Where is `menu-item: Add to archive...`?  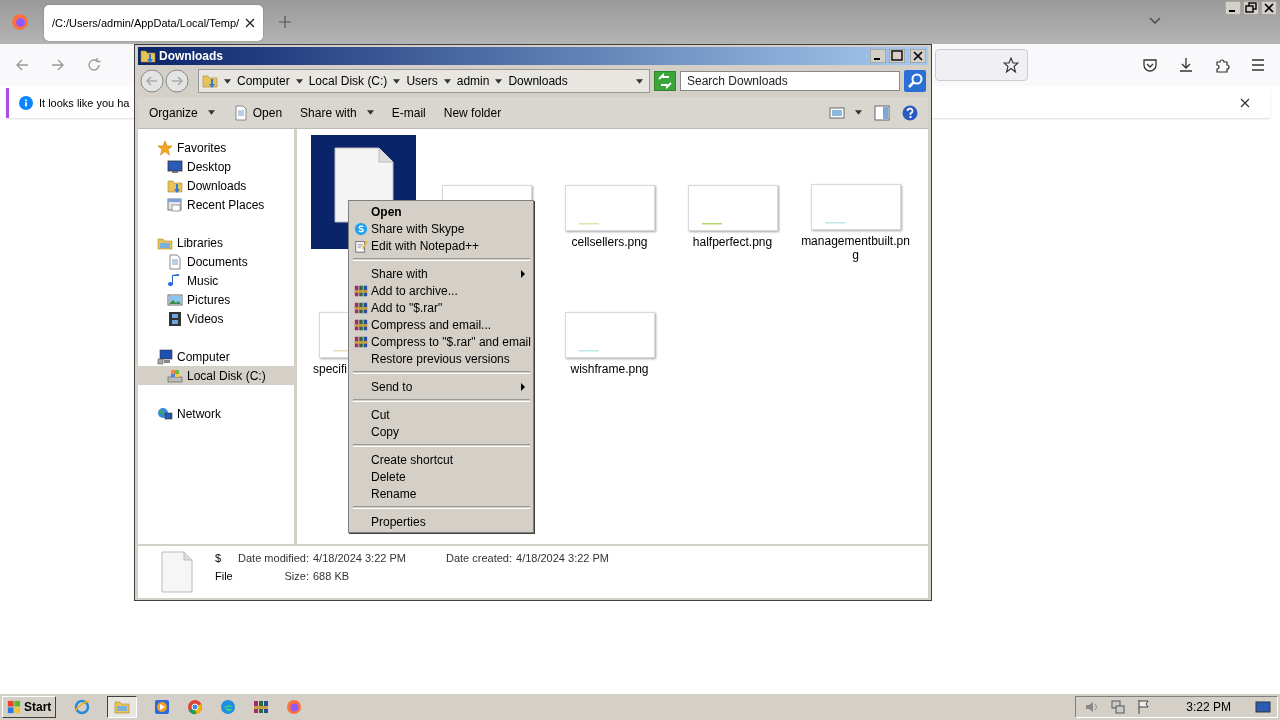
menu-item: Add to archive... is located at coordinates (441, 290).